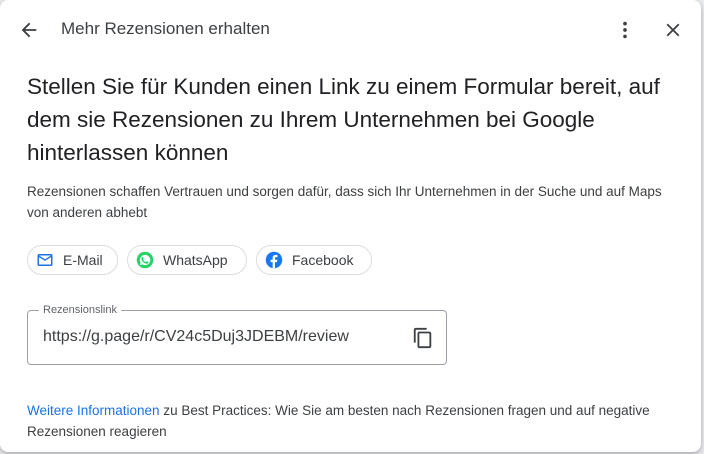 The image size is (704, 454). I want to click on back-button, so click(29, 30).